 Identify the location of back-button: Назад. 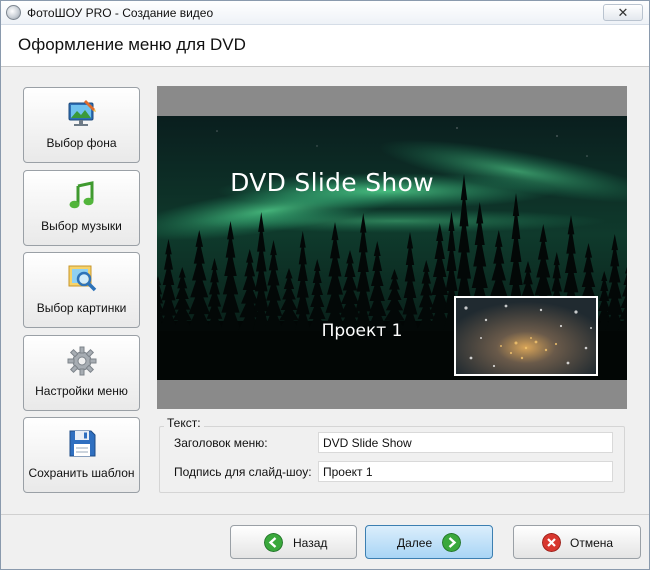
(293, 542).